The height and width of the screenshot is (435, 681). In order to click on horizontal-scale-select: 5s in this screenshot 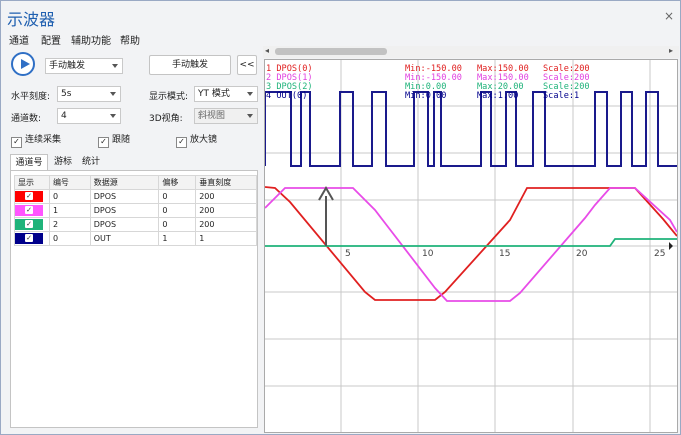, I will do `click(89, 94)`.